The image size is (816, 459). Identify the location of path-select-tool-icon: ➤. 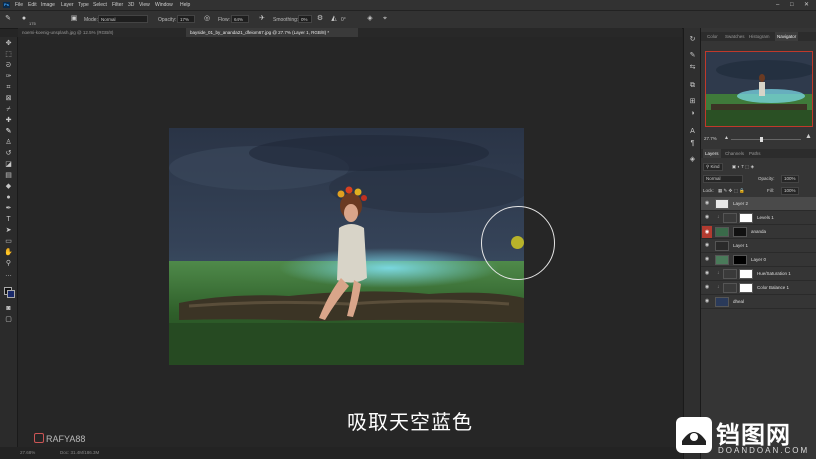
(8, 231).